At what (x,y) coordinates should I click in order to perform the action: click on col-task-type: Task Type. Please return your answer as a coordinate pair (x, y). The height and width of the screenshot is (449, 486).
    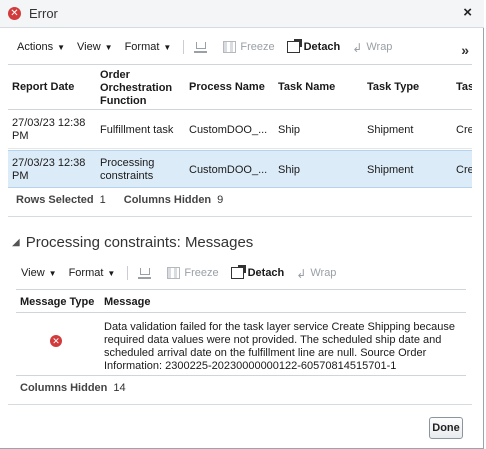
    Looking at the image, I should click on (393, 87).